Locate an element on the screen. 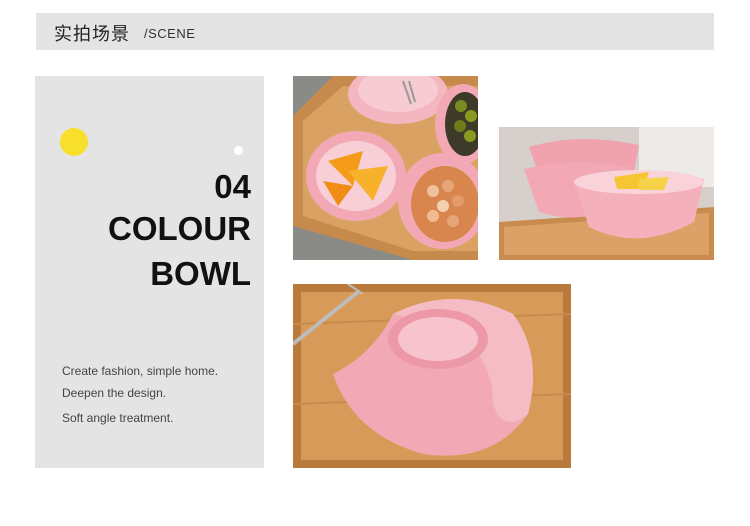  feature-description-1: Create fashion, simple home. is located at coordinates (140, 371).